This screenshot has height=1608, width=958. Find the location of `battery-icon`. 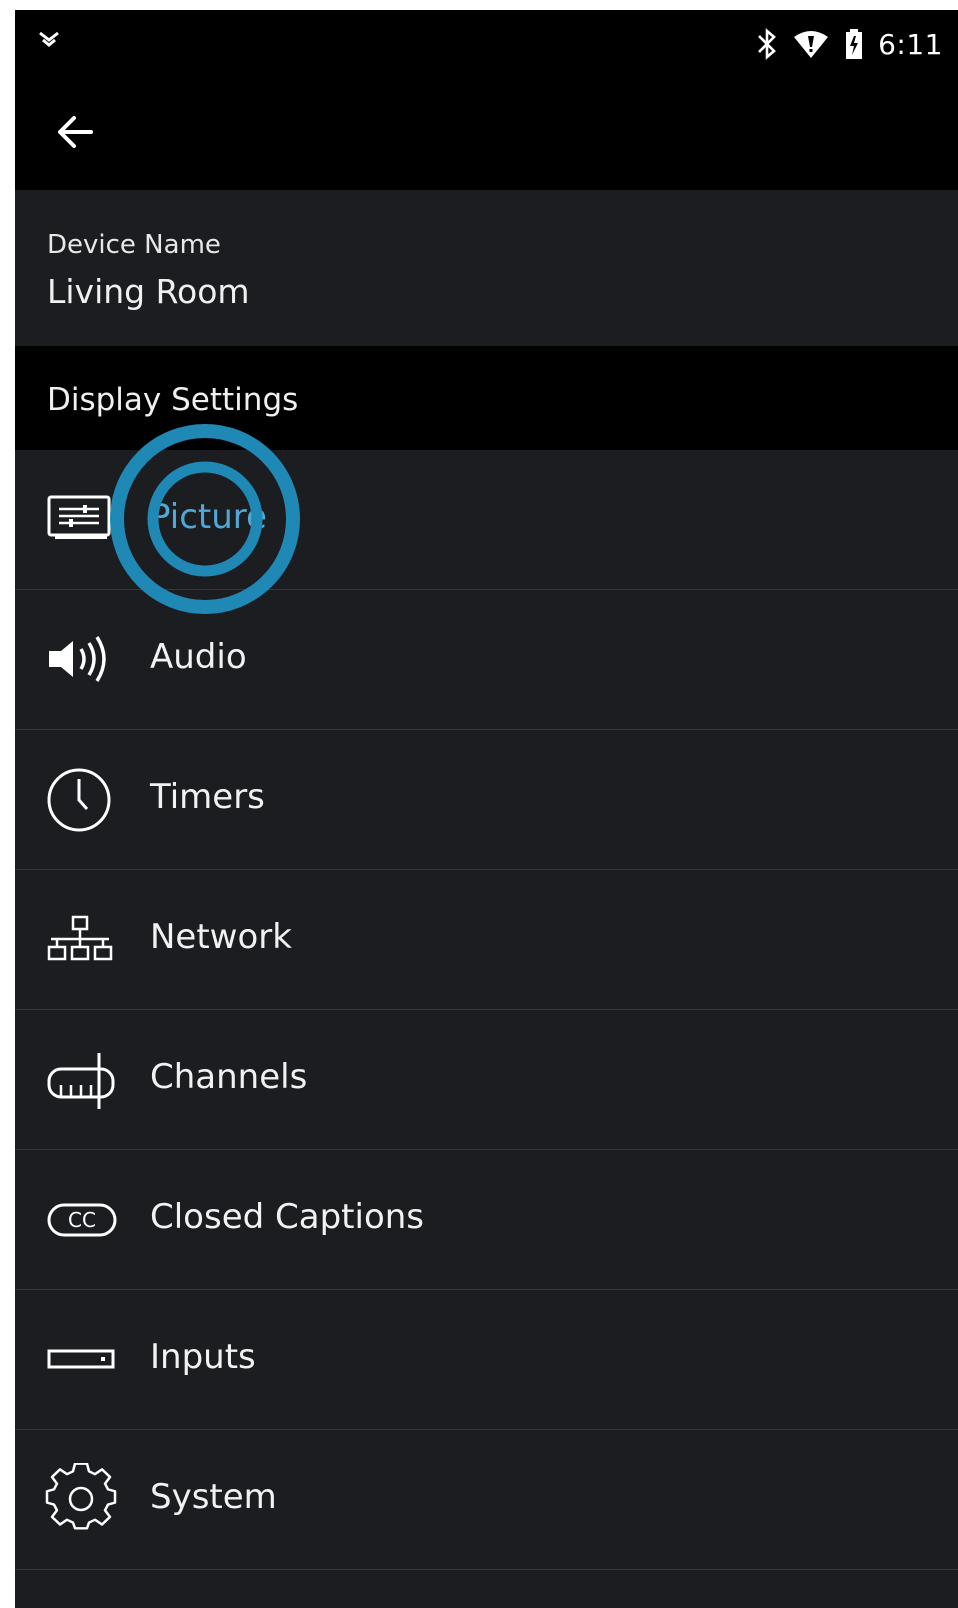

battery-icon is located at coordinates (854, 44).